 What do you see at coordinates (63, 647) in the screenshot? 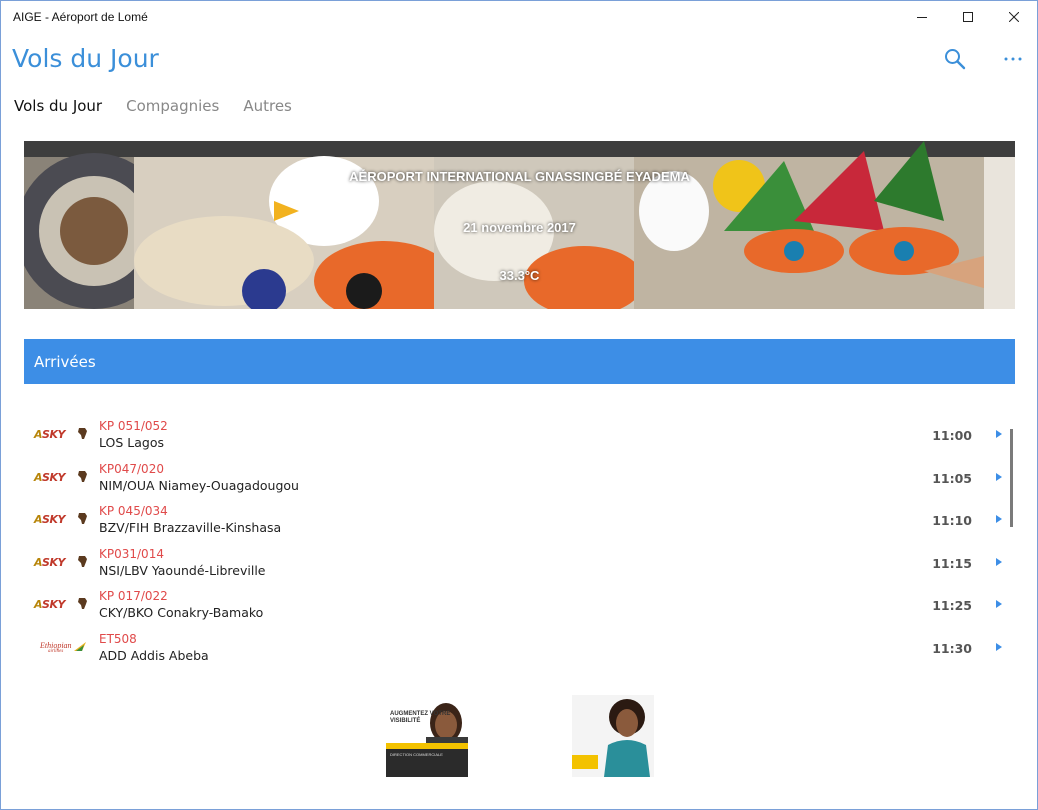
I see `ethiopian-logo: Ethiopian airlines` at bounding box center [63, 647].